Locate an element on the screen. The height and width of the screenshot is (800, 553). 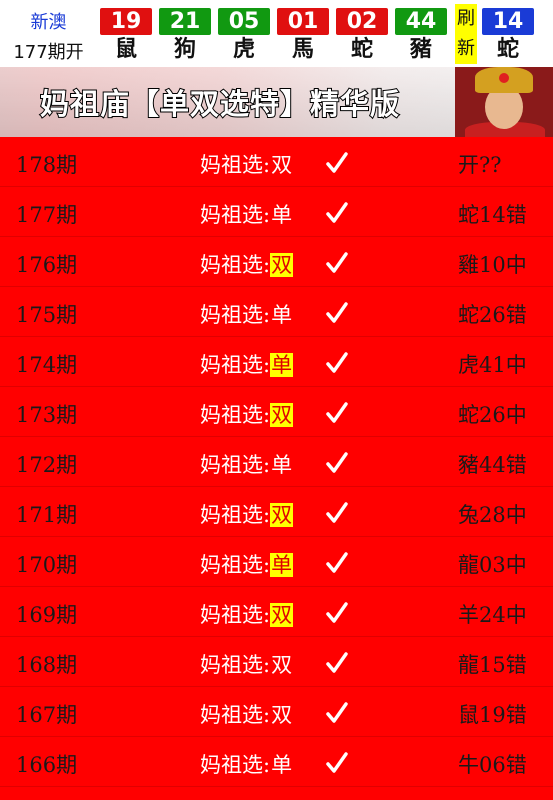
refresh-label-bottom: 新 is located at coordinates (466, 48).